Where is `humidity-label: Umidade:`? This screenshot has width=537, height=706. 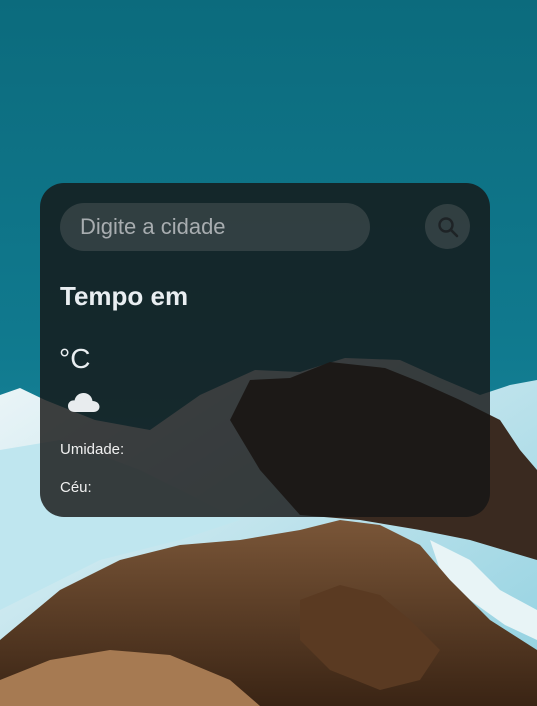
humidity-label: Umidade: is located at coordinates (92, 449).